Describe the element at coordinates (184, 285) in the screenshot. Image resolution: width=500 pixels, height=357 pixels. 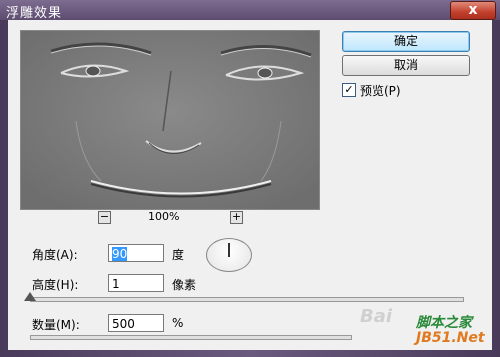
I see `height-unit: 像素` at that location.